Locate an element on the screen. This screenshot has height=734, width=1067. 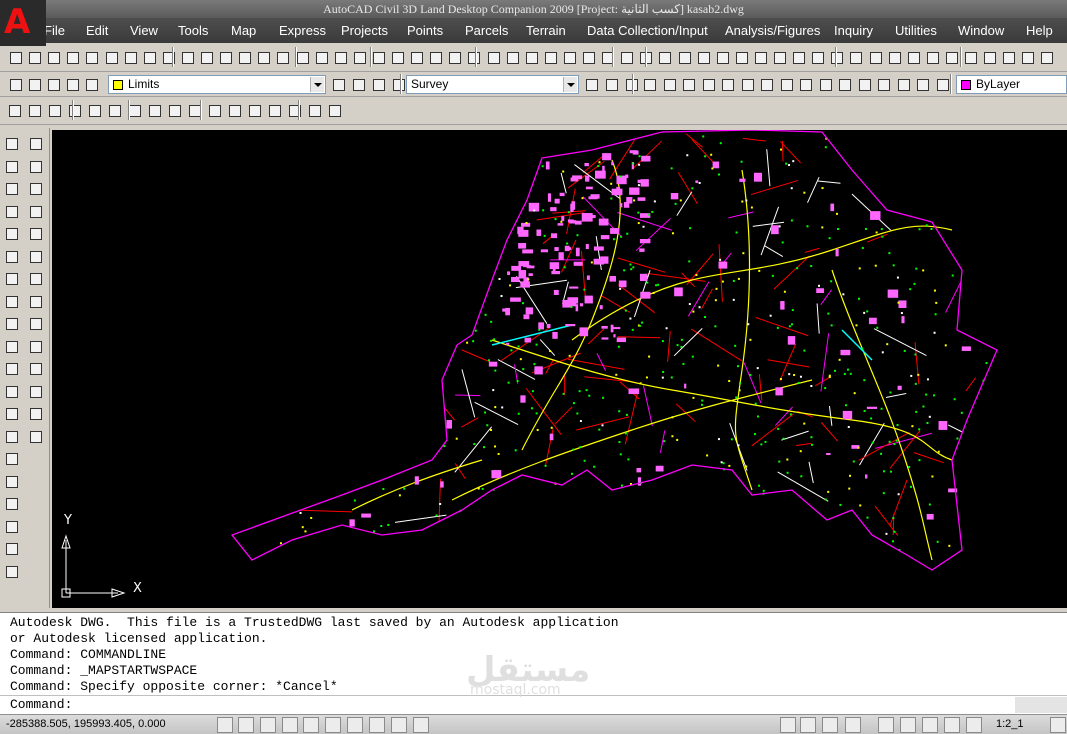
standard-tool-40-icon is located at coordinates (760, 57).